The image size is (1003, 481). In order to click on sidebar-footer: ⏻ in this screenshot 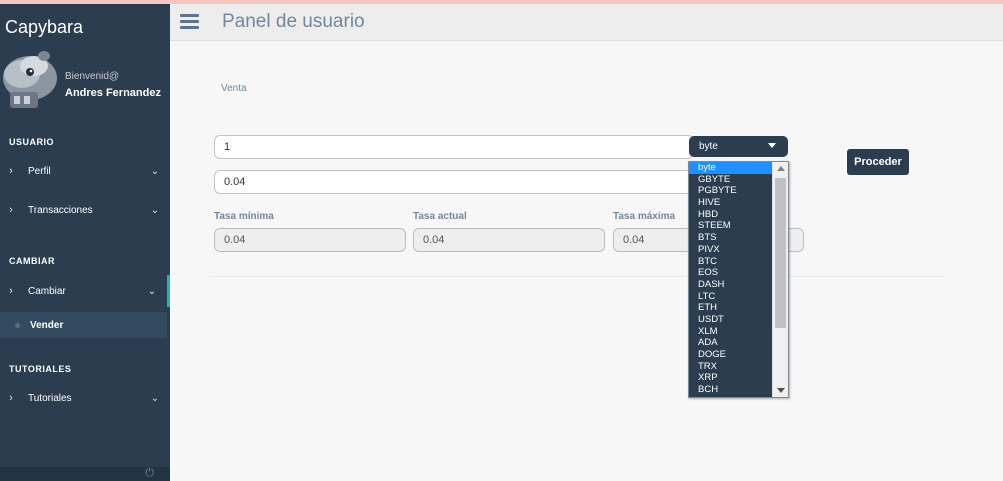, I will do `click(85, 474)`.